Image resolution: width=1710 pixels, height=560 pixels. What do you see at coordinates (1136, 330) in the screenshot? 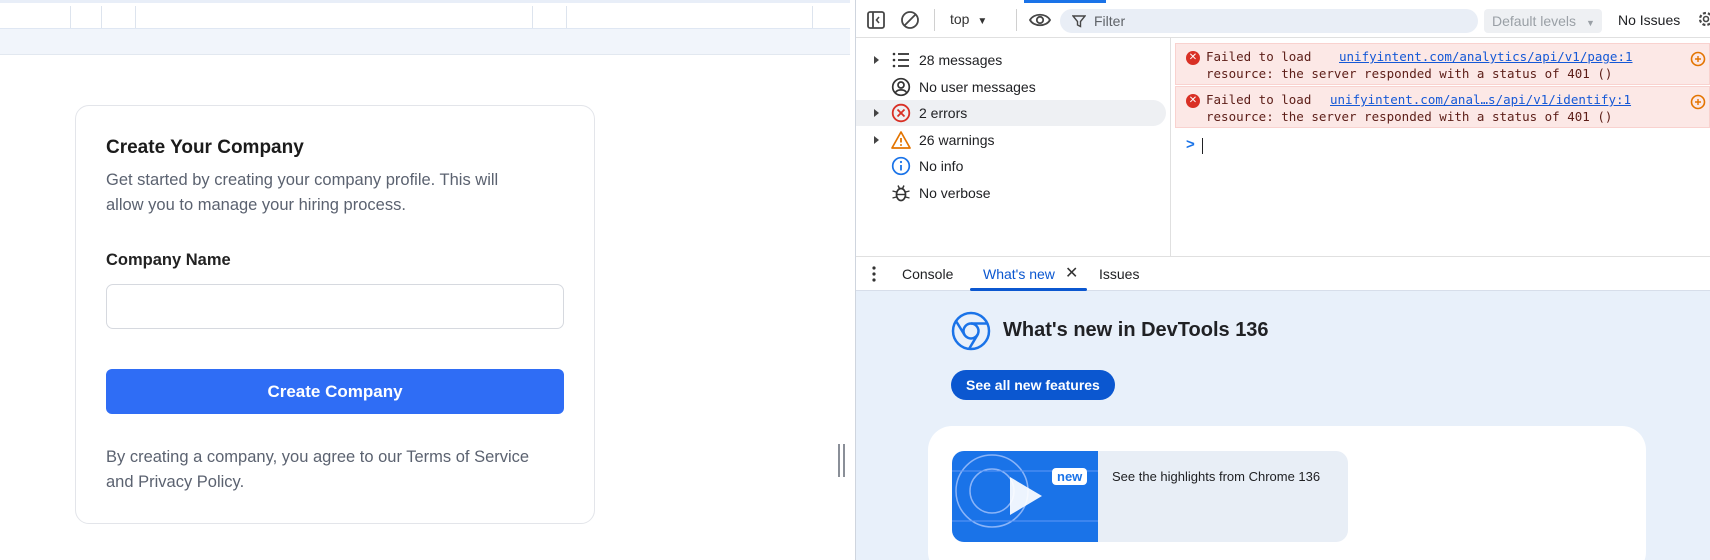
I see `whats-new-title: What's new in DevTools 136` at bounding box center [1136, 330].